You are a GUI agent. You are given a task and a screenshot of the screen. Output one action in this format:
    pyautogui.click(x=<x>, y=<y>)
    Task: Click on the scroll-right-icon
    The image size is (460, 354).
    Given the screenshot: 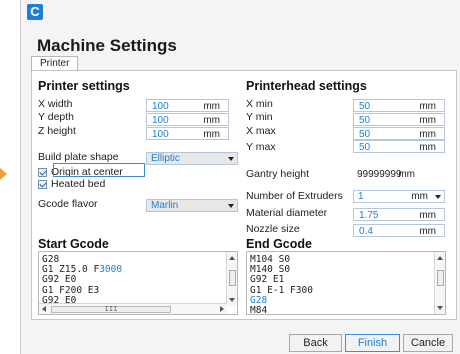 What is the action you would take?
    pyautogui.click(x=222, y=309)
    